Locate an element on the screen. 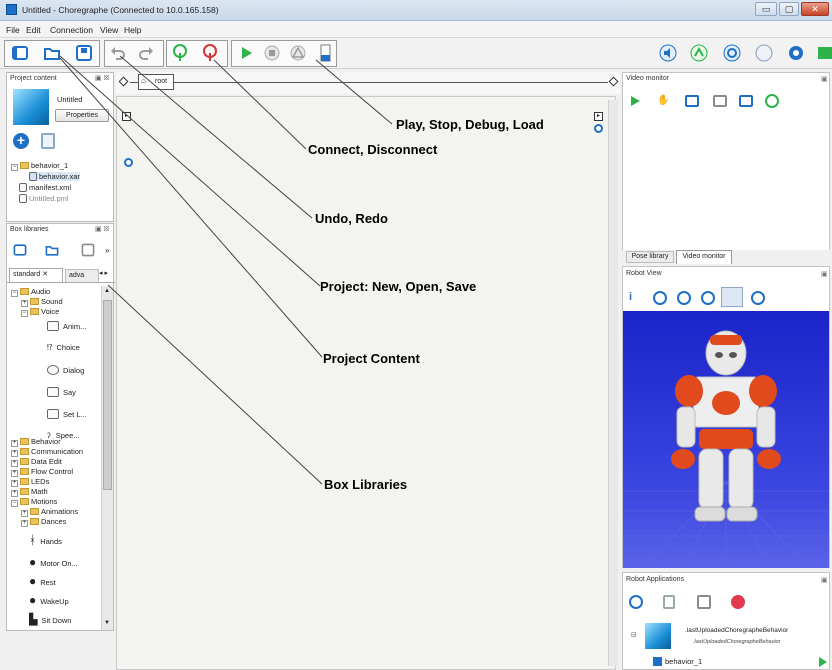  collapse-app-icon: ⊟ is located at coordinates (634, 635).